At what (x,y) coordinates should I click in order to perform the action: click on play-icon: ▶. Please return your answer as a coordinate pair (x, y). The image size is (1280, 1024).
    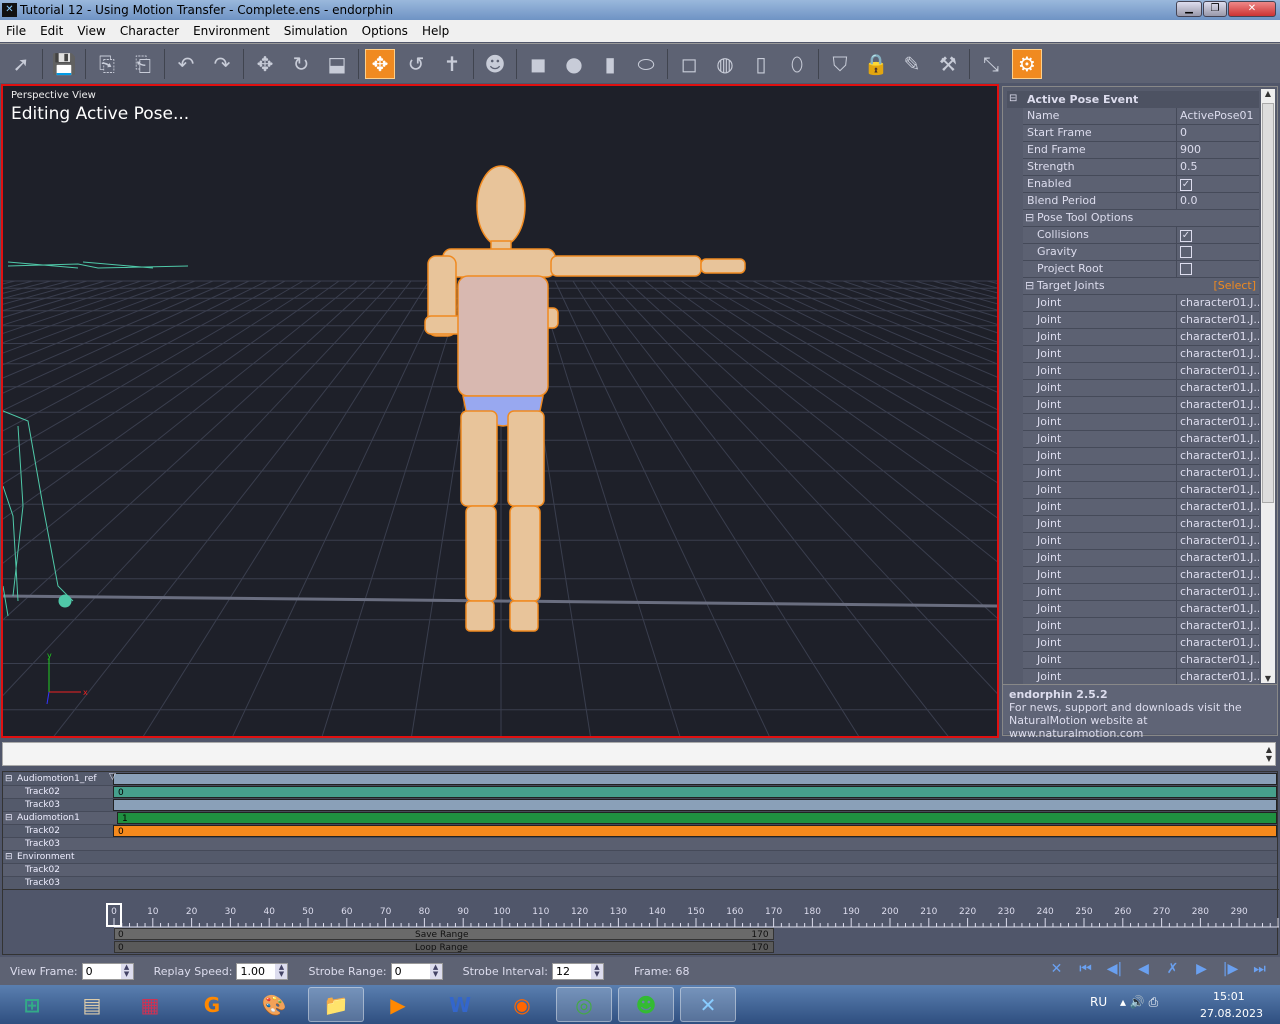
    Looking at the image, I should click on (1201, 969).